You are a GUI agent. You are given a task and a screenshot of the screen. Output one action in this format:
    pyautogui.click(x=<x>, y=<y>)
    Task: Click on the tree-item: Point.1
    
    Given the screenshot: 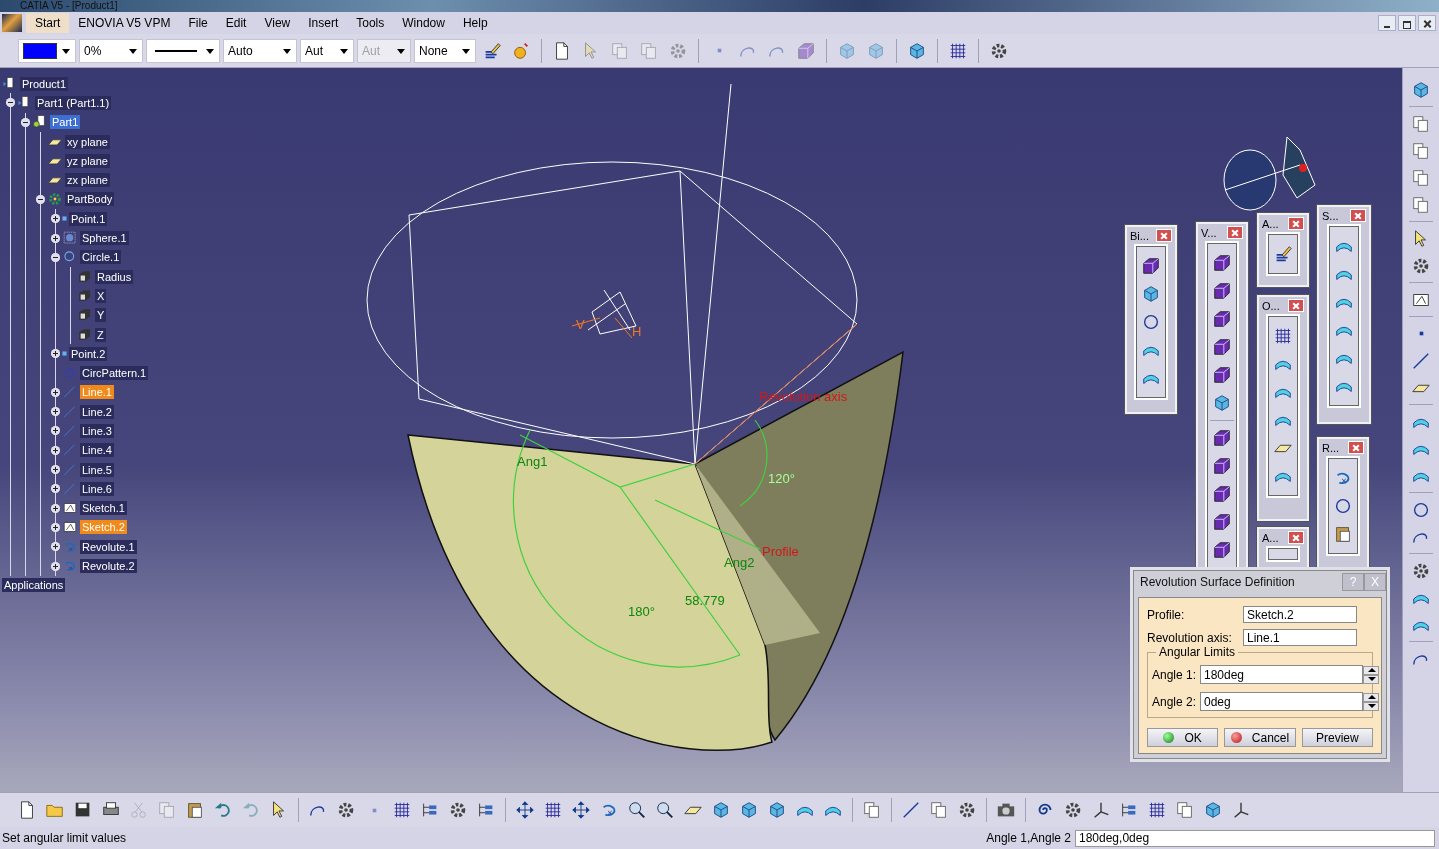 What is the action you would take?
    pyautogui.click(x=88, y=218)
    